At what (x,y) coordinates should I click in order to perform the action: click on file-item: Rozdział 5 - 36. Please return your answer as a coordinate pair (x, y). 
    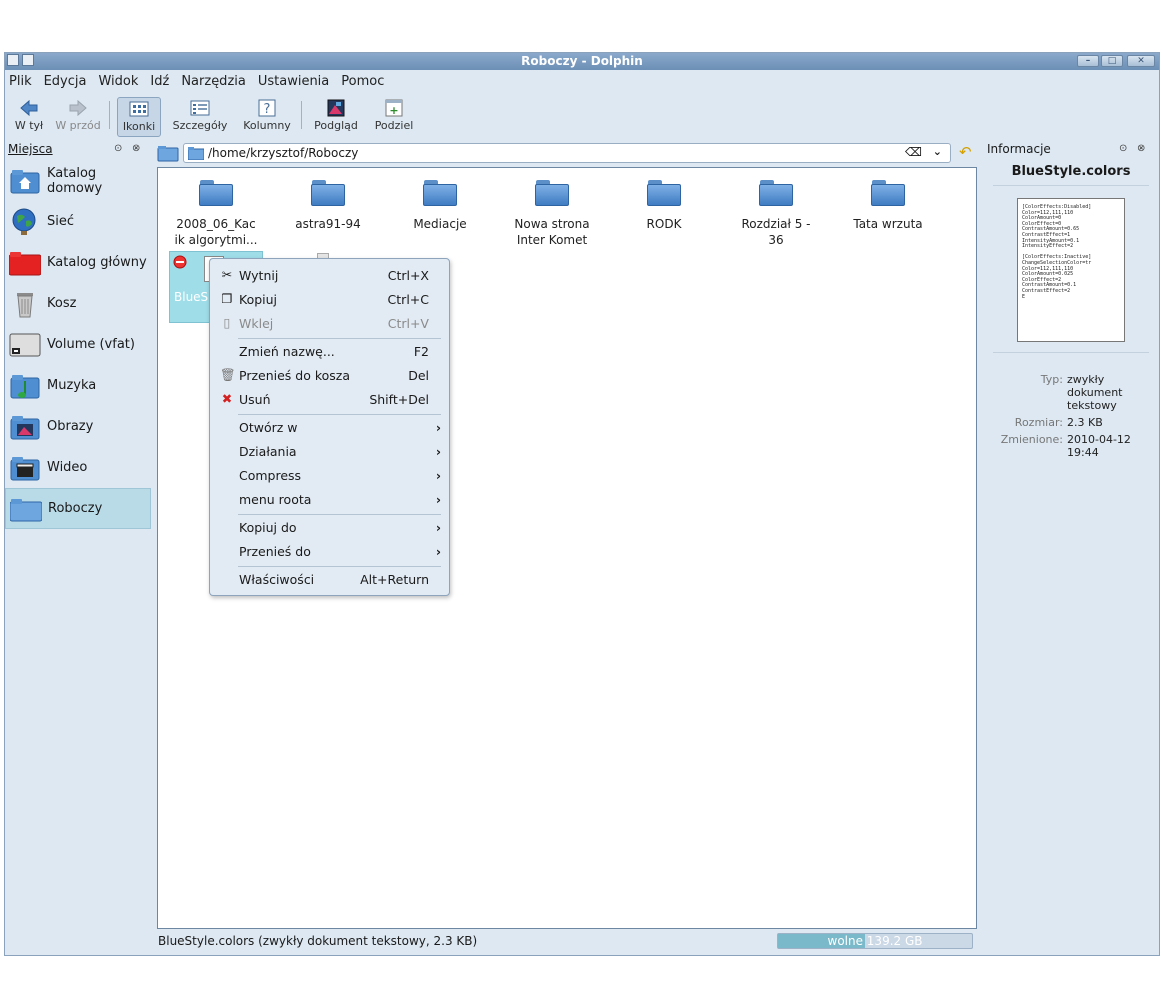
    Looking at the image, I should click on (776, 211).